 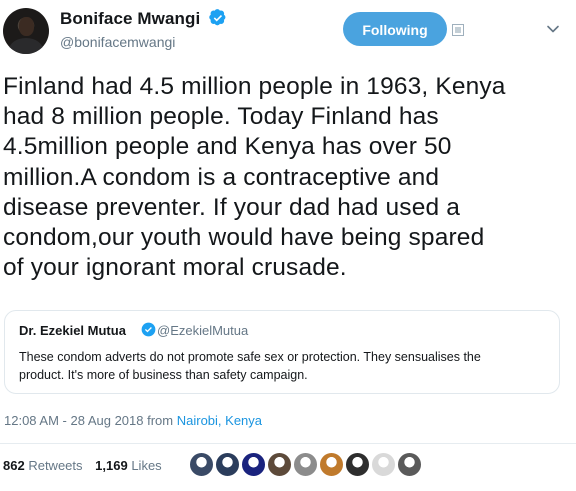 I want to click on retweets-count: 862, so click(x=14, y=465).